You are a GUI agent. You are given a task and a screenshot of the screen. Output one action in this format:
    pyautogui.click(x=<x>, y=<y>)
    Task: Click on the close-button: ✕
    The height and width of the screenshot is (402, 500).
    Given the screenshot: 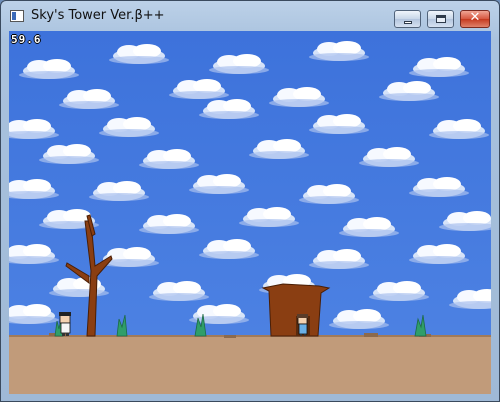 What is the action you would take?
    pyautogui.click(x=475, y=19)
    